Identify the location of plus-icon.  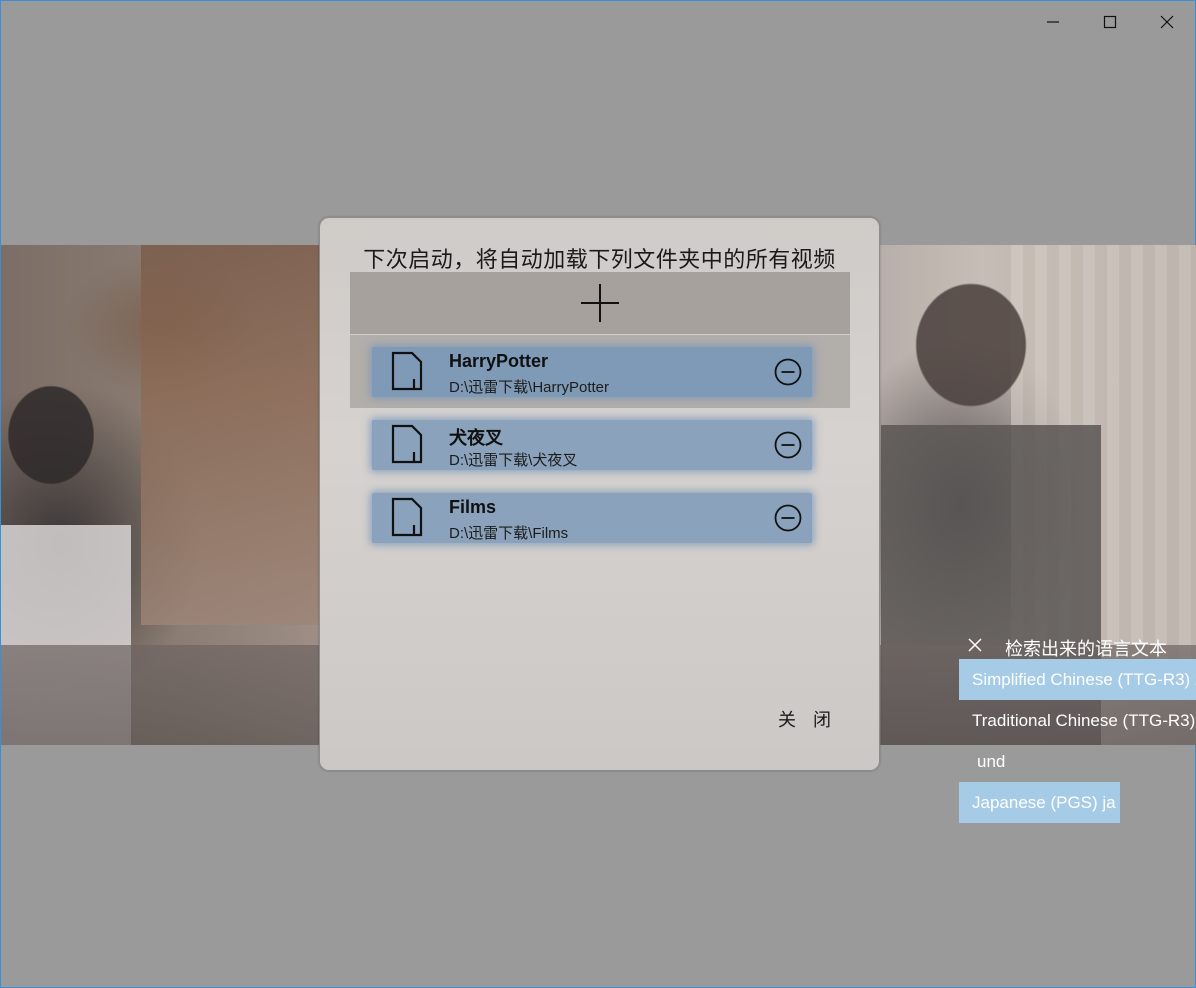
(600, 303).